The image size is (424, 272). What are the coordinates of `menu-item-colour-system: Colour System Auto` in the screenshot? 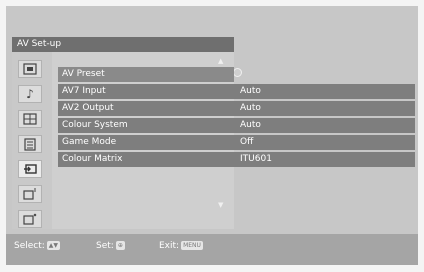 It's located at (236, 125).